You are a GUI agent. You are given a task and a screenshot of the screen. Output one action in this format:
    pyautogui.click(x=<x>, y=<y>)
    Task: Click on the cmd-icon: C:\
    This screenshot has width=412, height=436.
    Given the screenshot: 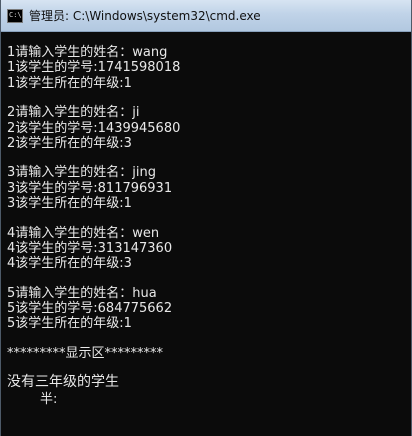 What is the action you would take?
    pyautogui.click(x=15, y=15)
    